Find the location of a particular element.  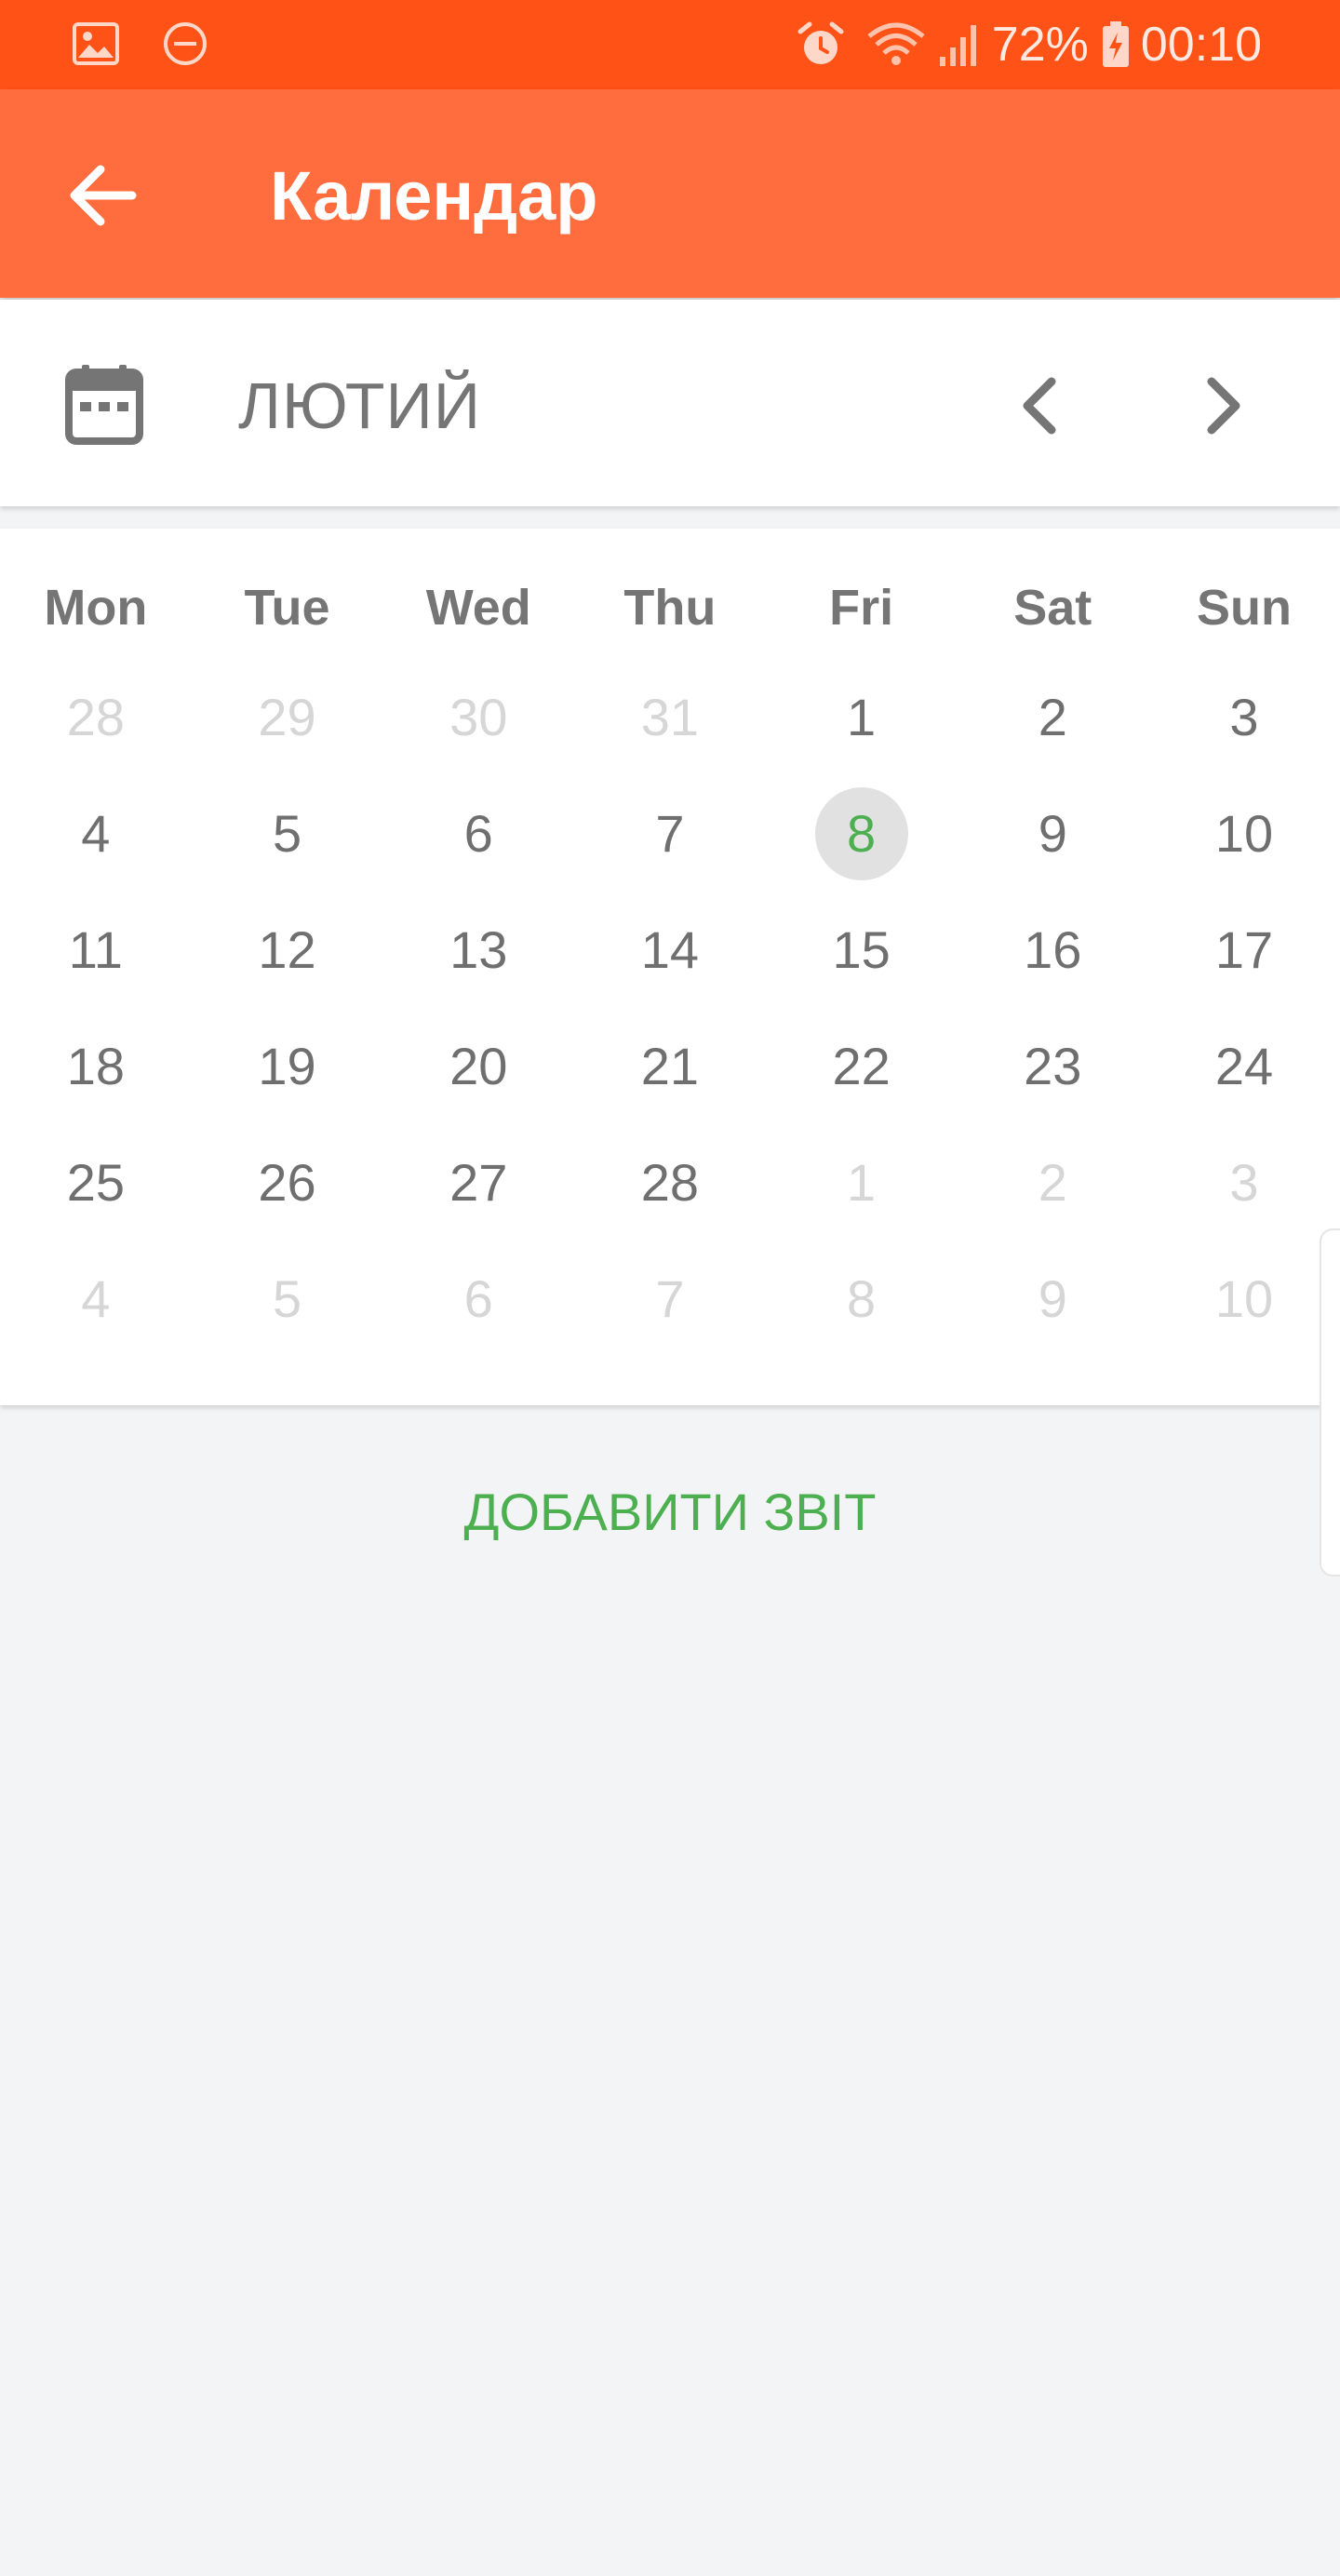

day-number: 26 is located at coordinates (287, 1182).